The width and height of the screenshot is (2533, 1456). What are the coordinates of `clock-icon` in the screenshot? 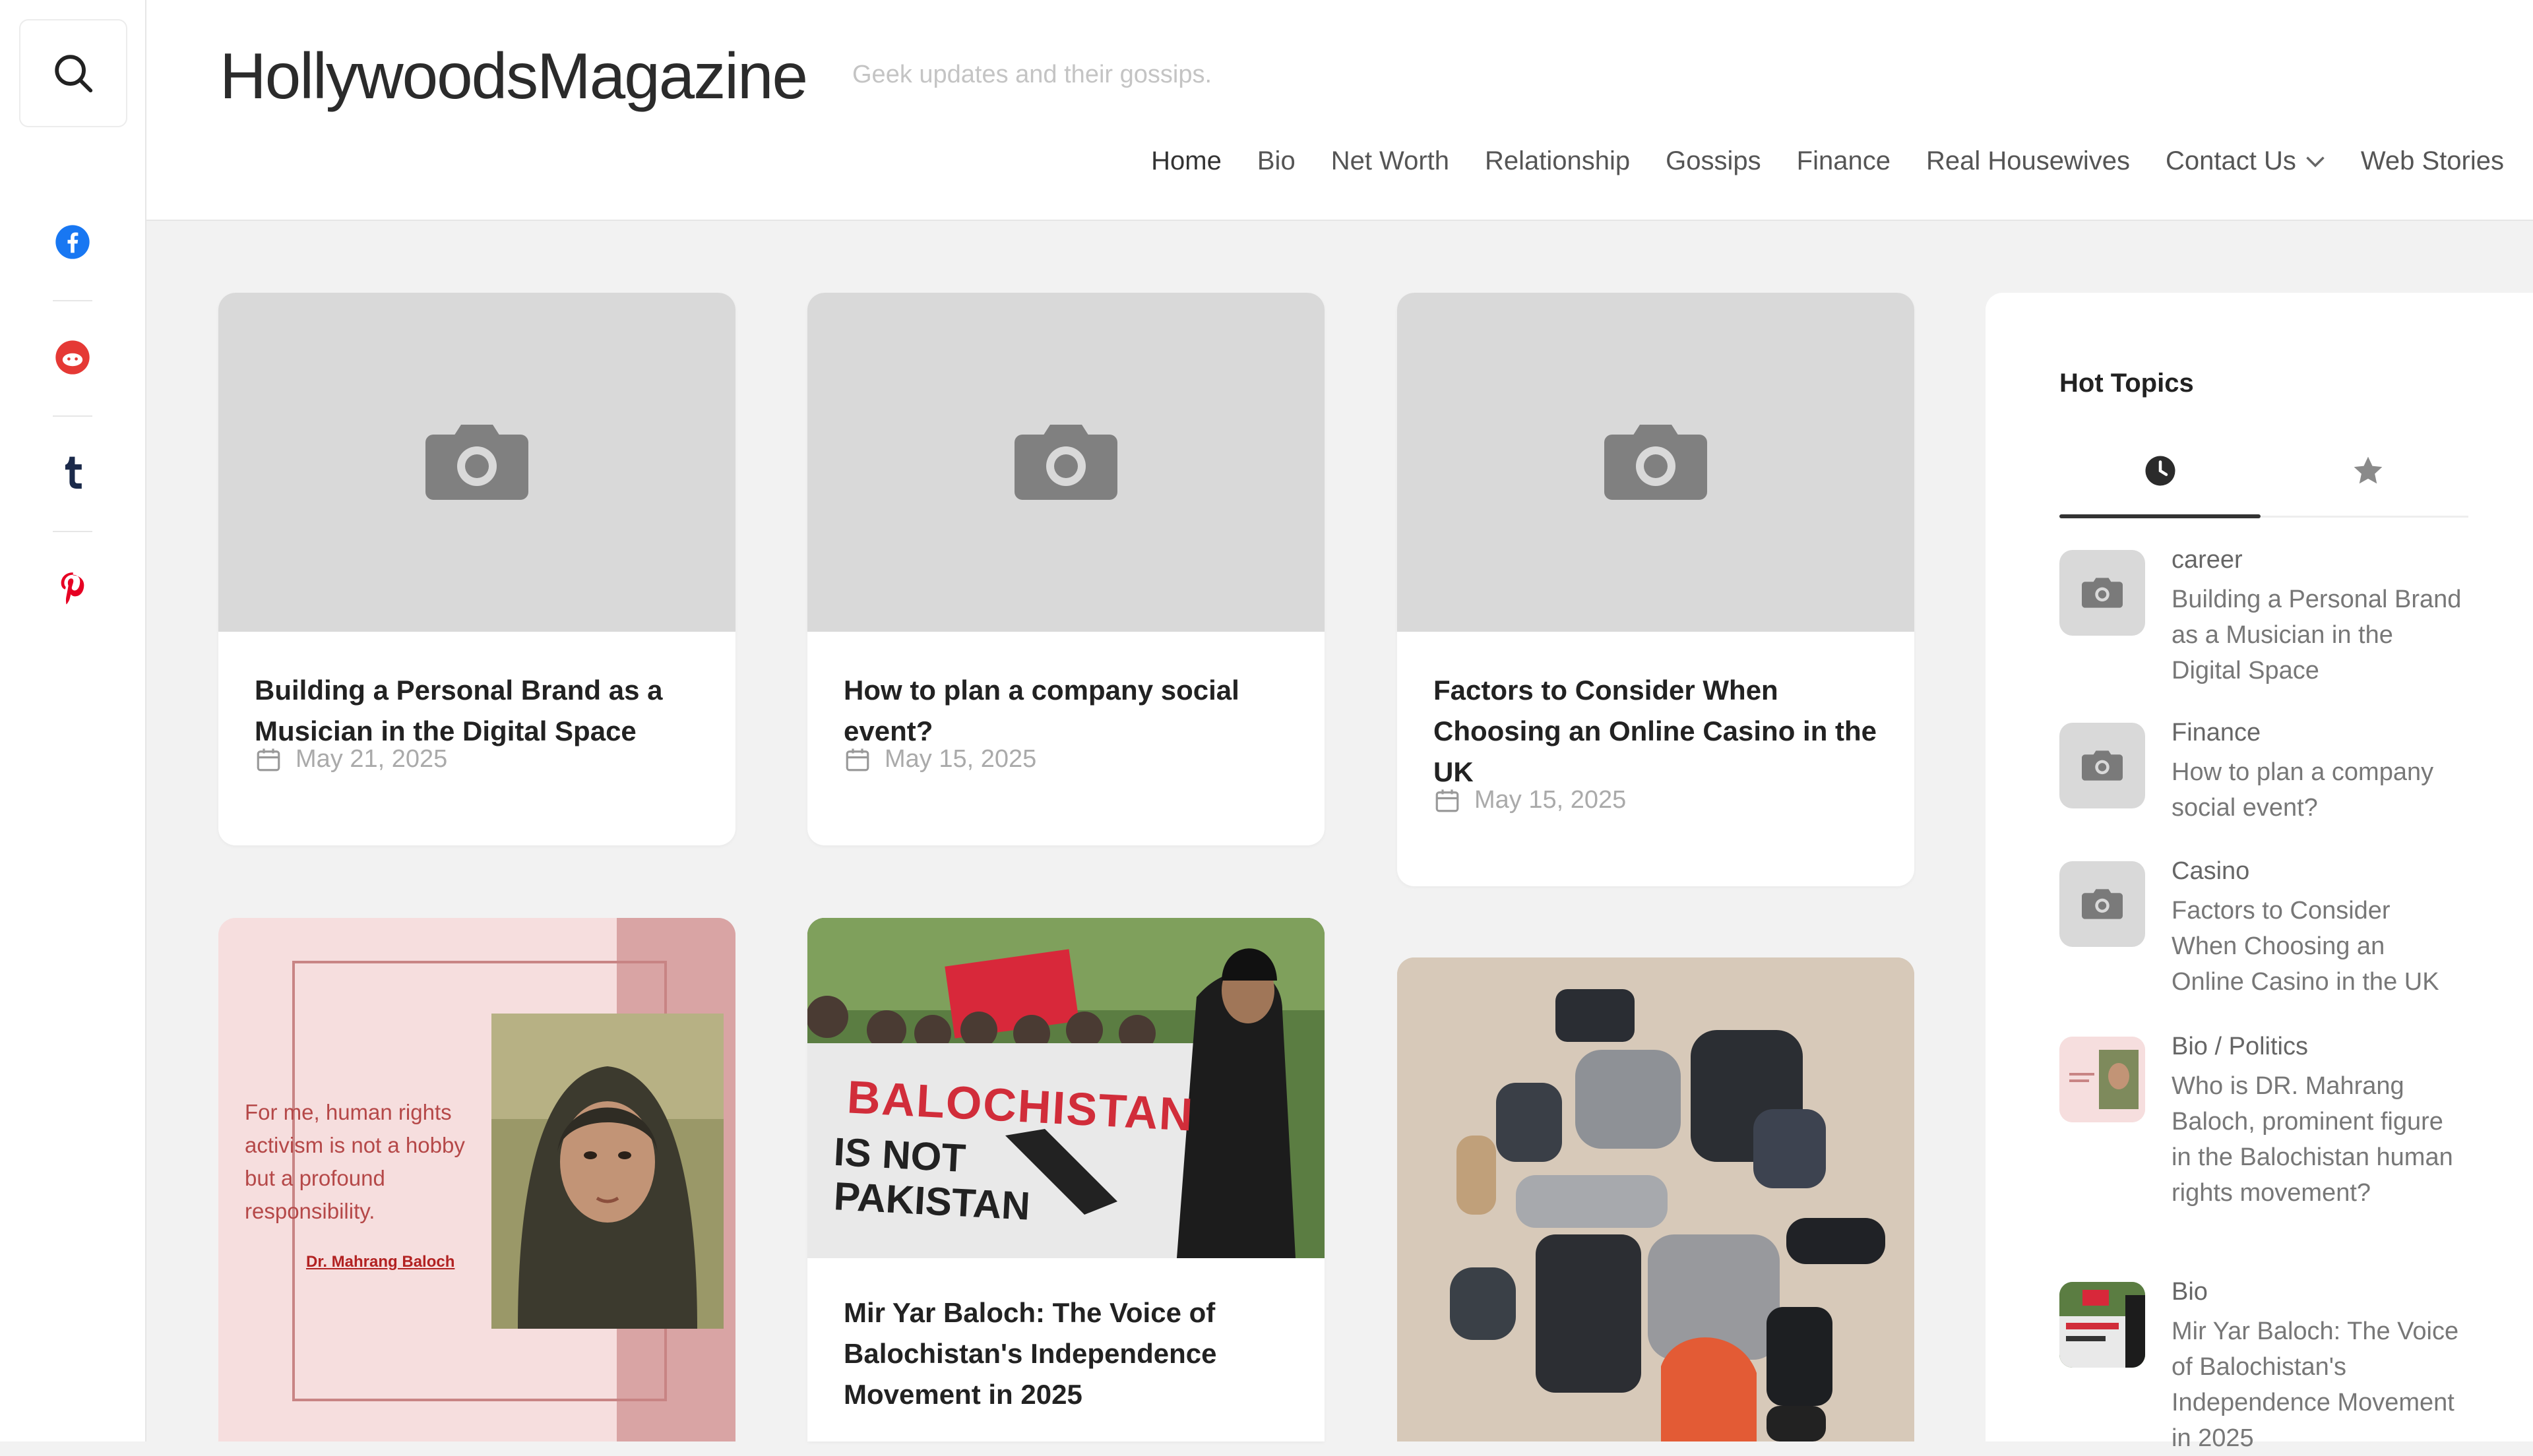 It's located at (2160, 471).